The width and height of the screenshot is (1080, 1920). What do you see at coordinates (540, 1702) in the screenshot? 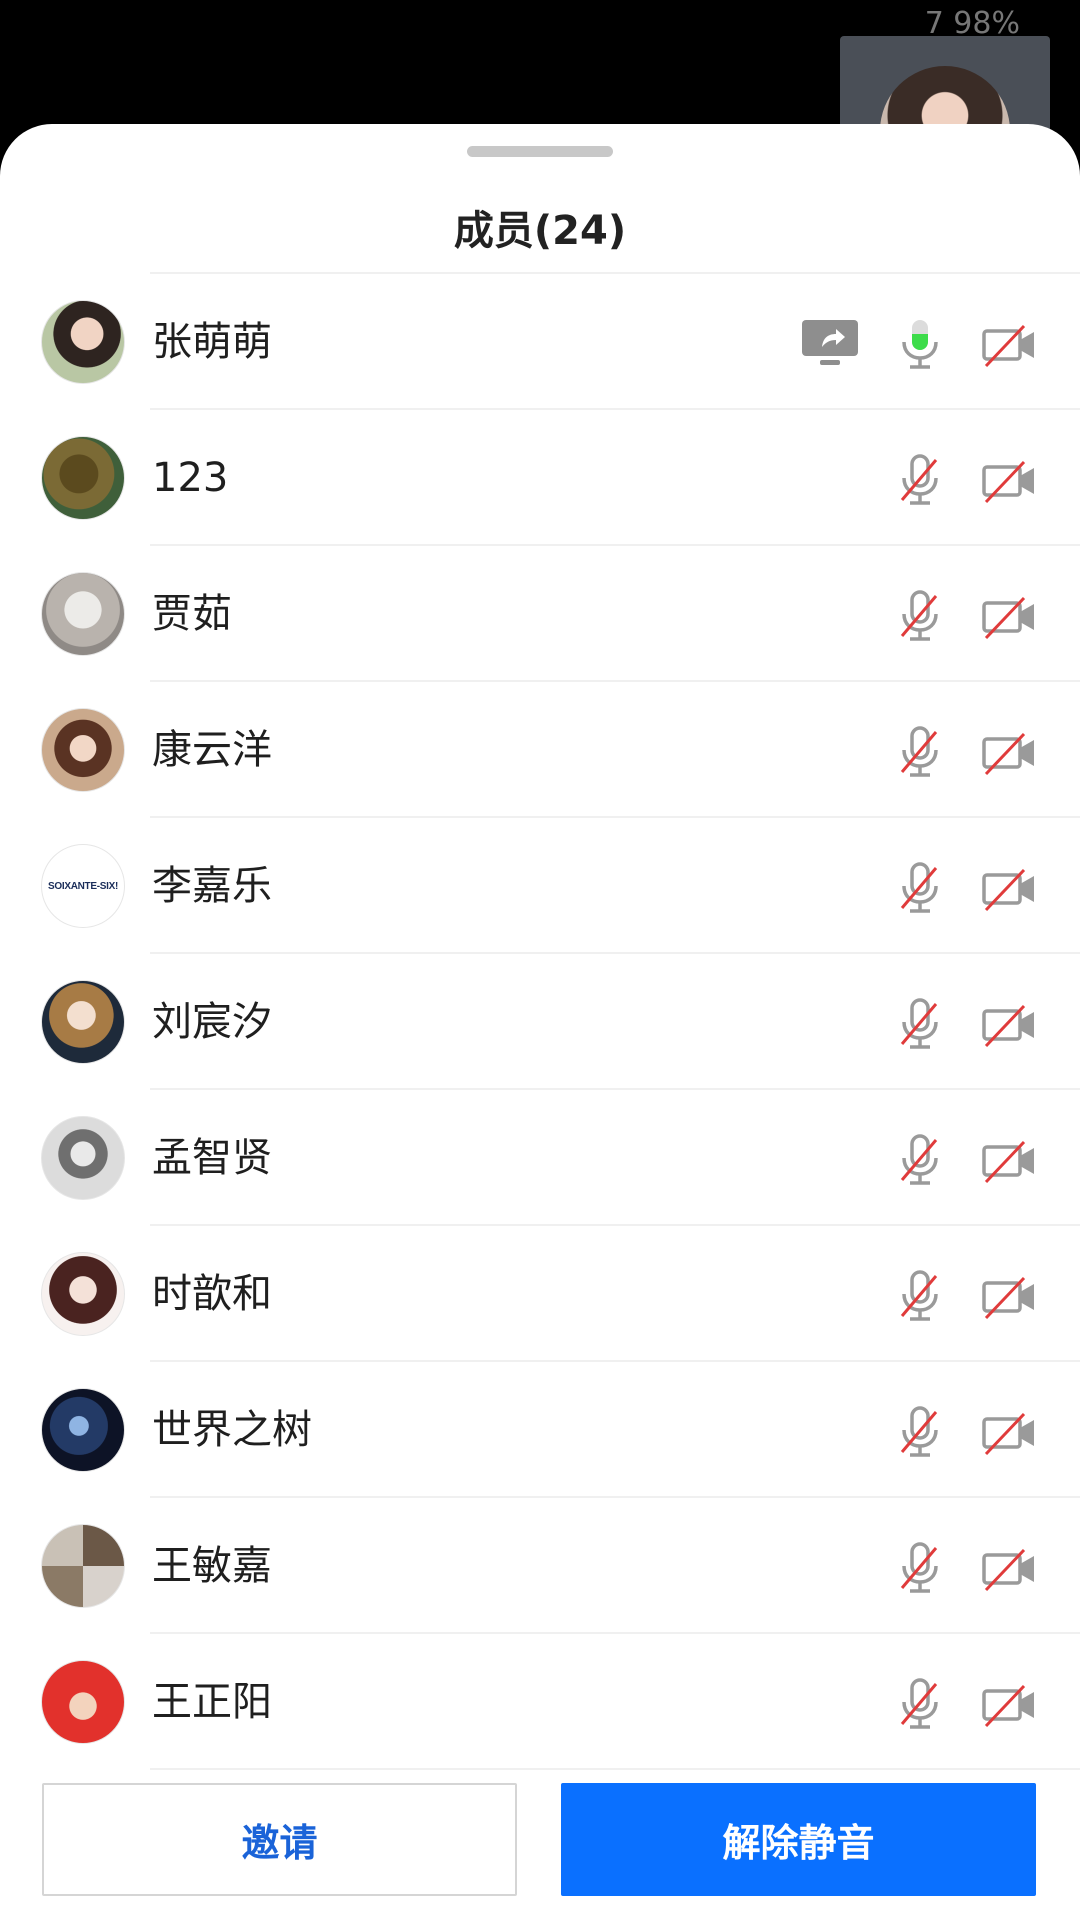
I see `member-row: 王正阳` at bounding box center [540, 1702].